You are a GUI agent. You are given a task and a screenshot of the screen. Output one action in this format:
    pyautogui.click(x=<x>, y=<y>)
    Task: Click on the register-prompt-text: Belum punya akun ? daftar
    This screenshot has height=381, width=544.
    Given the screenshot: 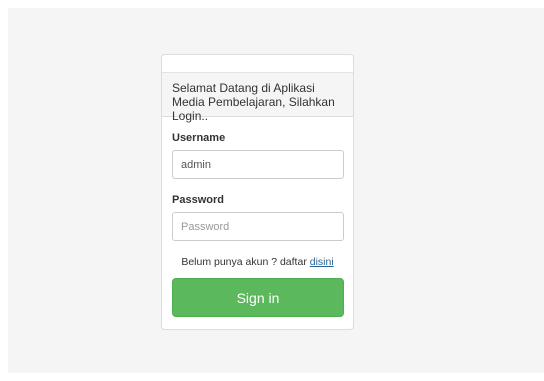 What is the action you would take?
    pyautogui.click(x=245, y=262)
    